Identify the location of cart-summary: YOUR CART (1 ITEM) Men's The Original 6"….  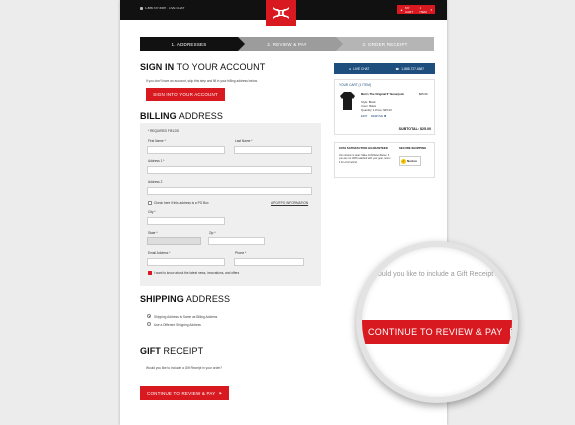
(384, 107).